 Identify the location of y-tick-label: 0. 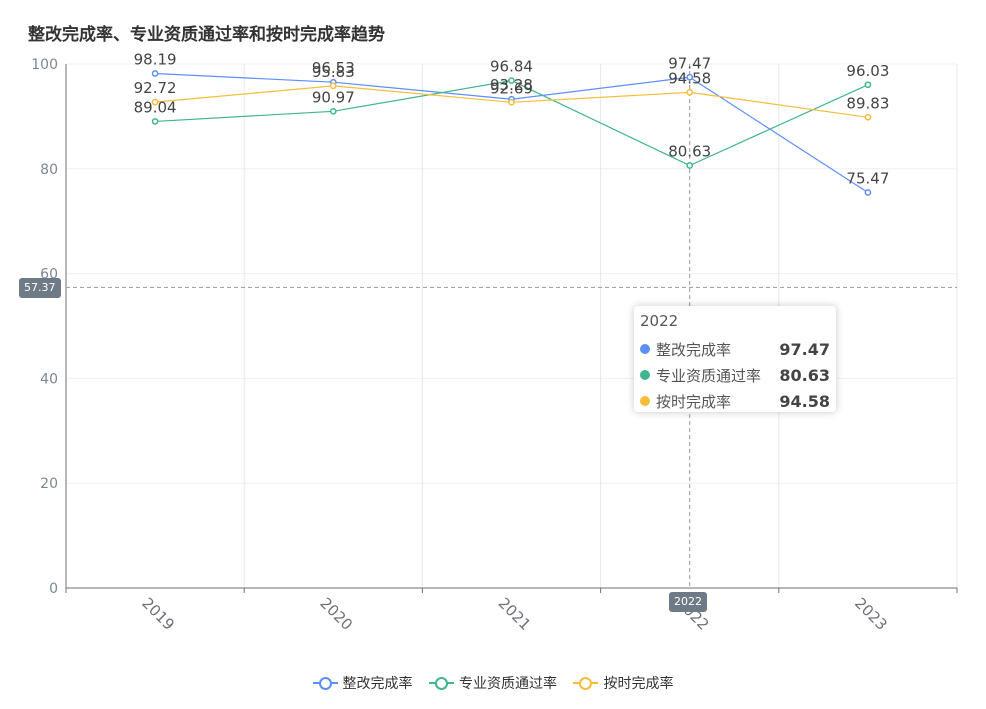
(53, 589).